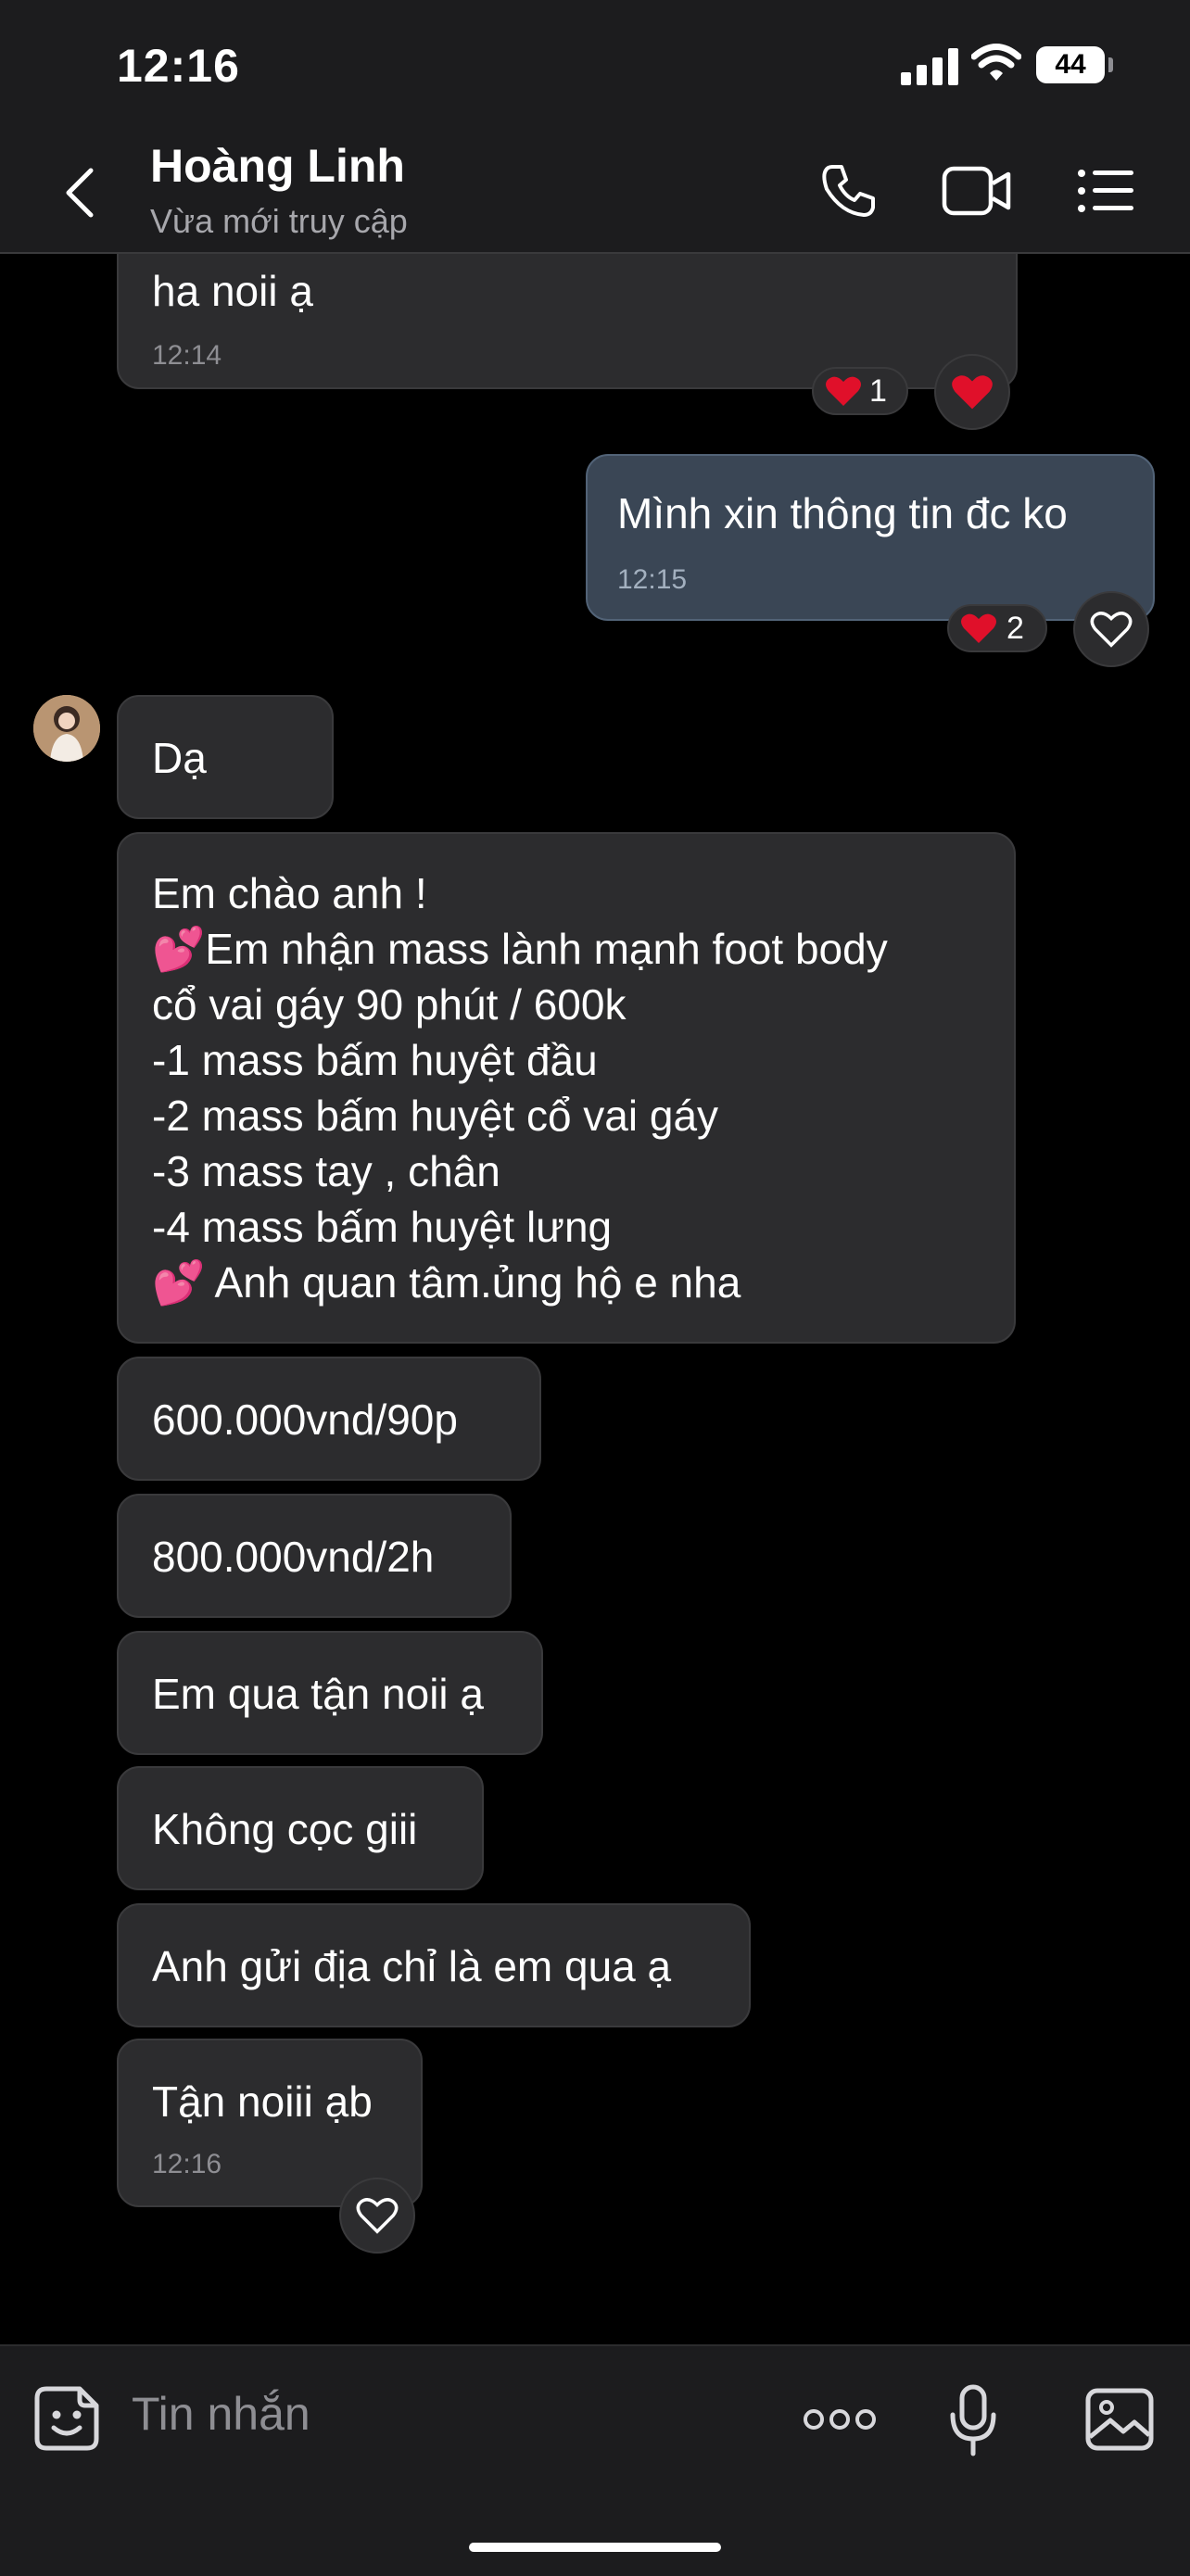 The width and height of the screenshot is (1190, 2576). What do you see at coordinates (520, 949) in the screenshot?
I see `message-line: 💕Em nhận mass lành mạnh foot body` at bounding box center [520, 949].